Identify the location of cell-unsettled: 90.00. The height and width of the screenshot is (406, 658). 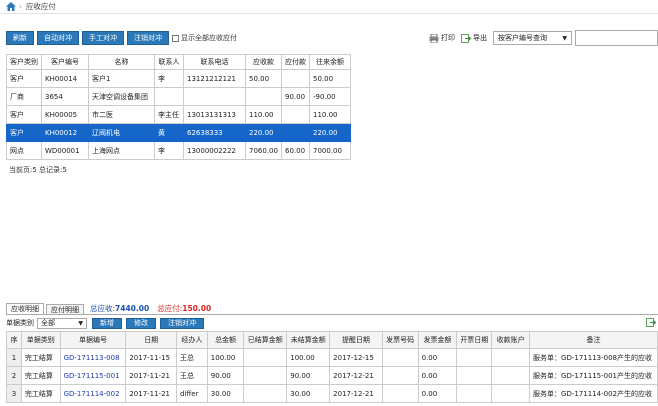
(308, 375).